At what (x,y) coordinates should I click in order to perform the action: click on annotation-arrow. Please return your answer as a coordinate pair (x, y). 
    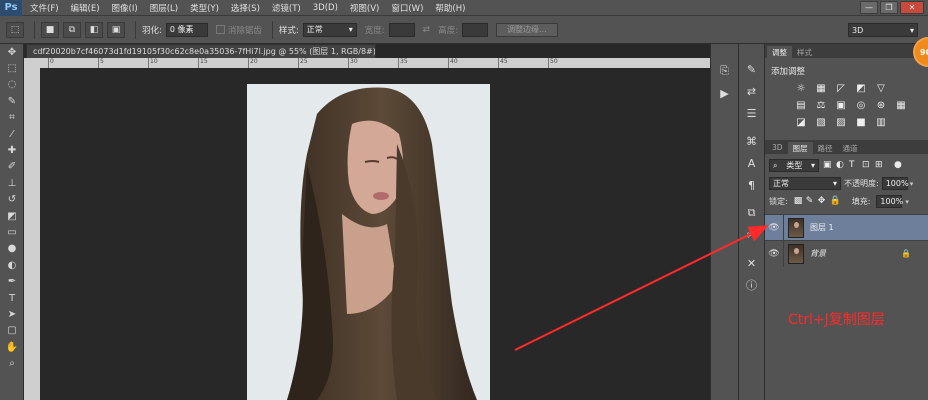
    Looking at the image, I should click on (641, 288).